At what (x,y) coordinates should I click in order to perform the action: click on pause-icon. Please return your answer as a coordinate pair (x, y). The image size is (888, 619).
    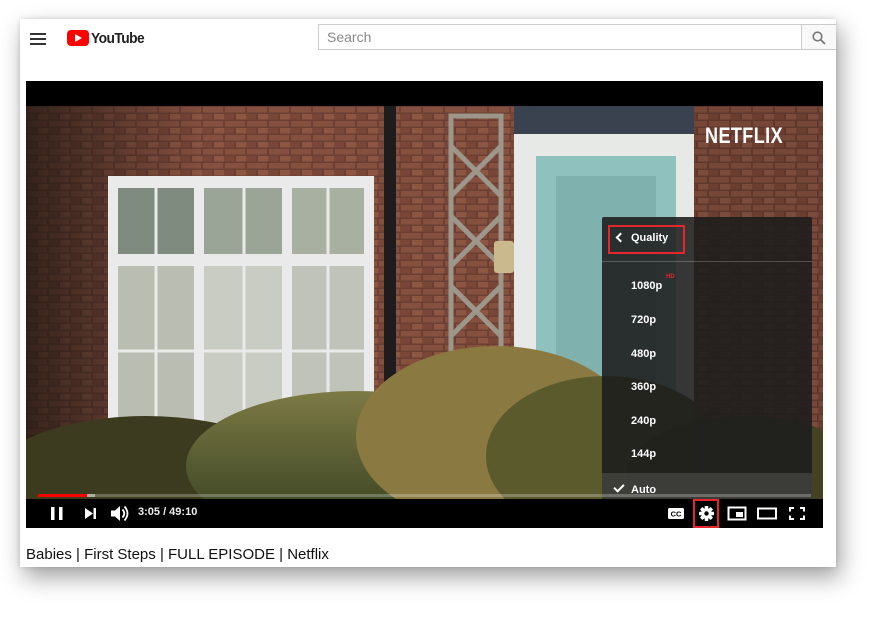
    Looking at the image, I should click on (57, 513).